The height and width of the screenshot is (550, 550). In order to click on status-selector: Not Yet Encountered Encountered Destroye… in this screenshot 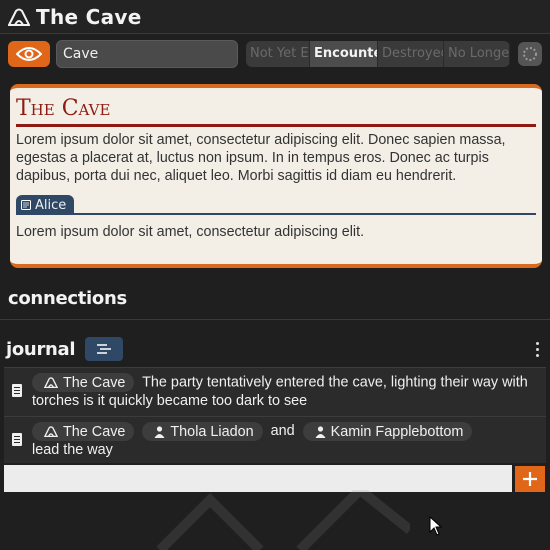, I will do `click(378, 54)`.